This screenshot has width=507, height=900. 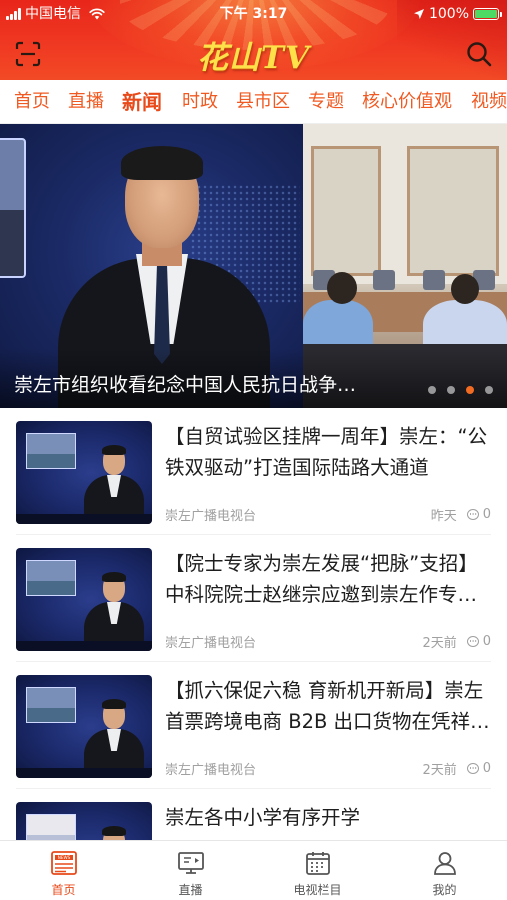 What do you see at coordinates (13, 208) in the screenshot?
I see `banner-inset-picture` at bounding box center [13, 208].